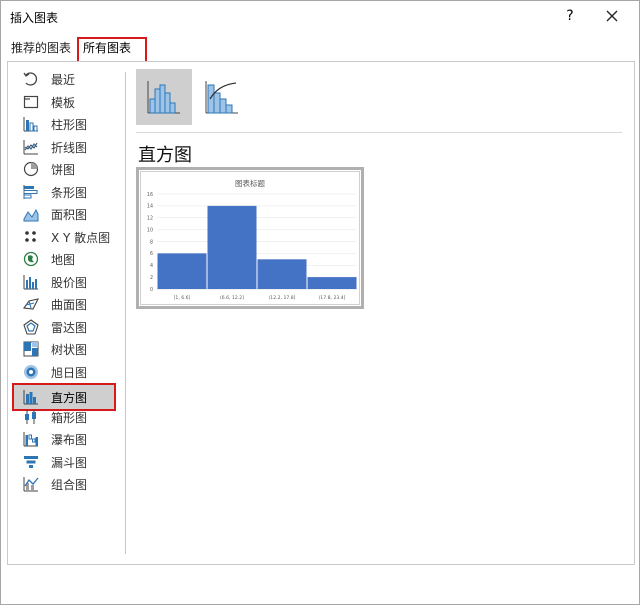  I want to click on sidebar-item-label: 柱形图, so click(69, 125).